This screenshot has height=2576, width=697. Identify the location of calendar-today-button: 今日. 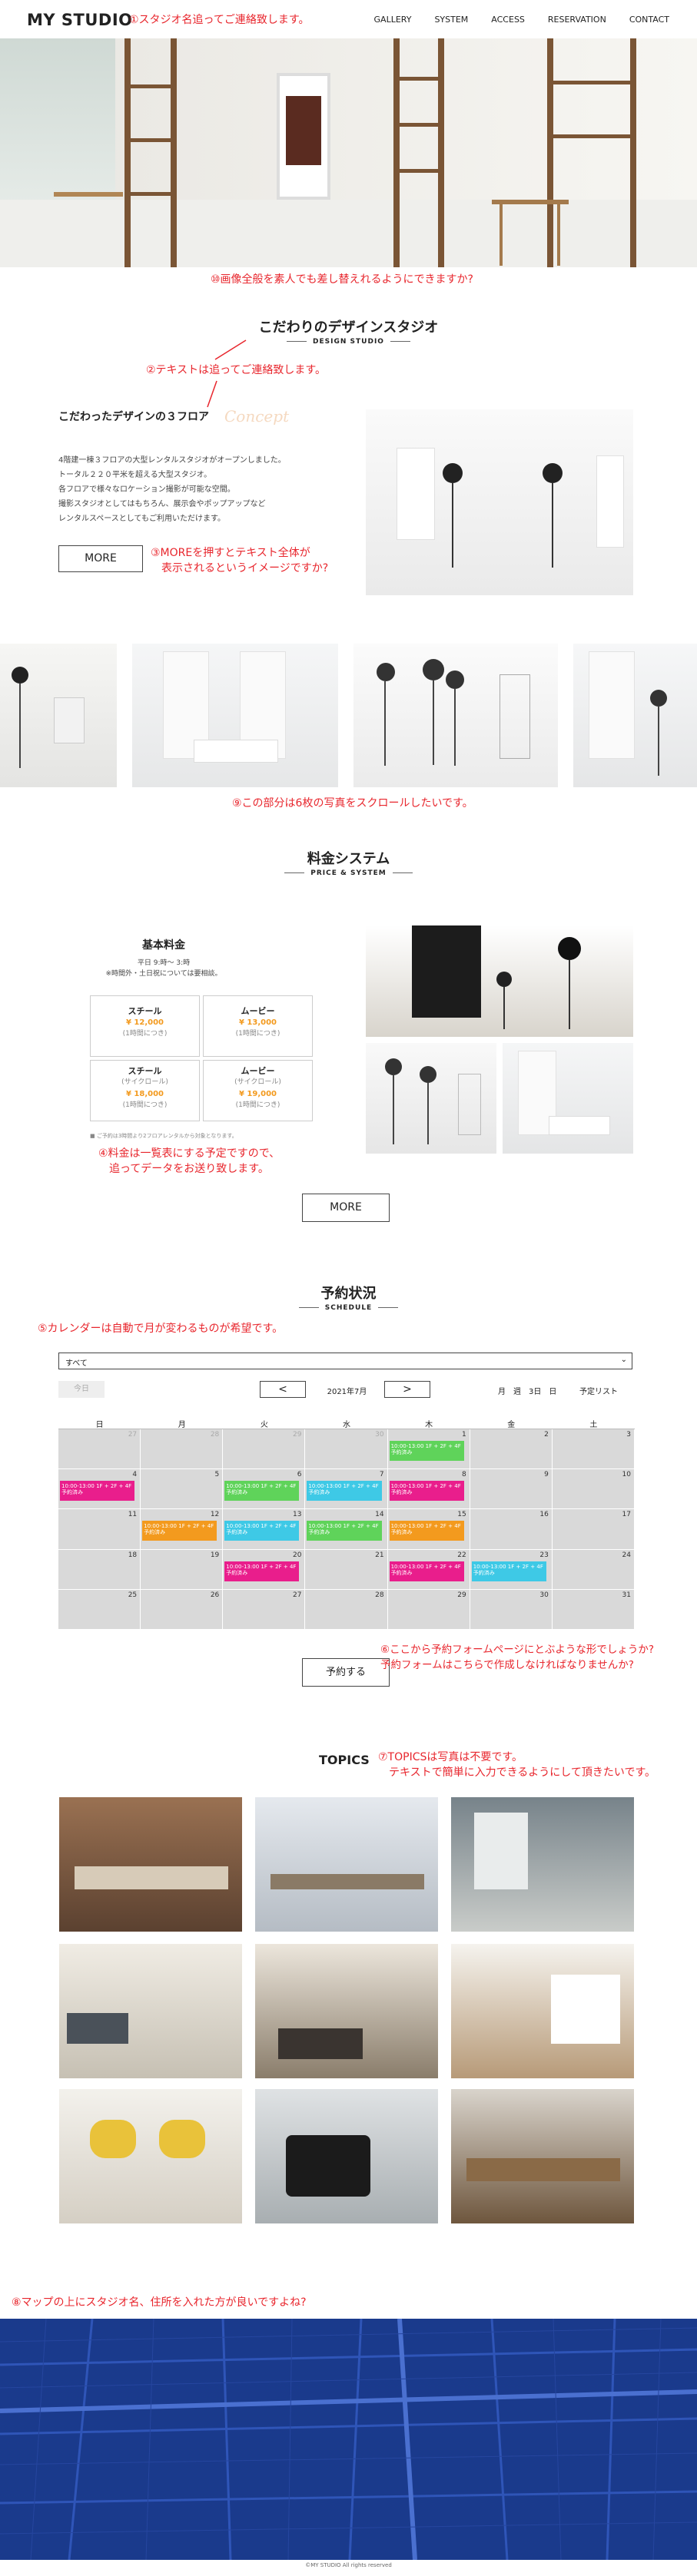
(81, 1390).